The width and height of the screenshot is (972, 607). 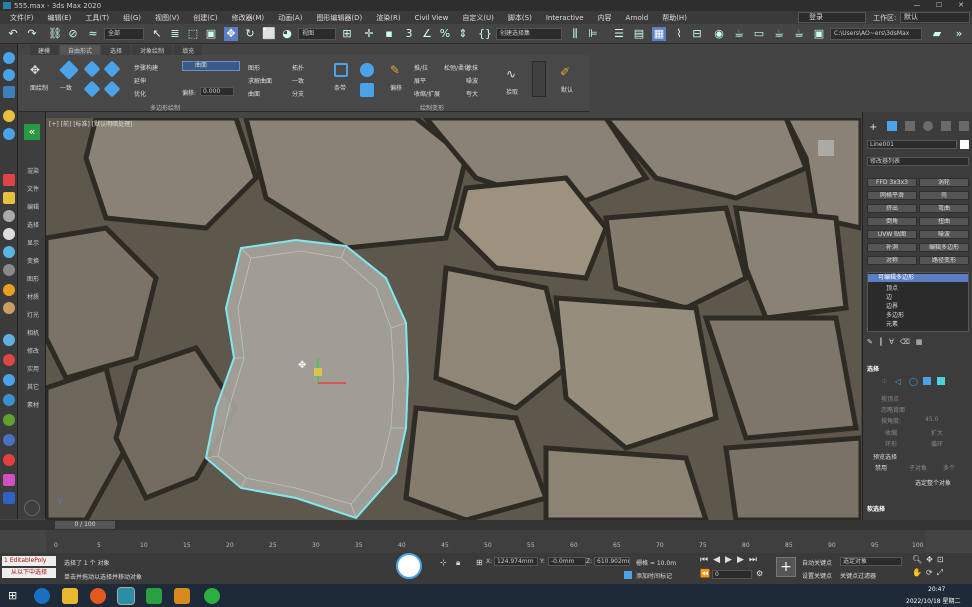 What do you see at coordinates (33, 332) in the screenshot?
I see `left-label-camera: 相机` at bounding box center [33, 332].